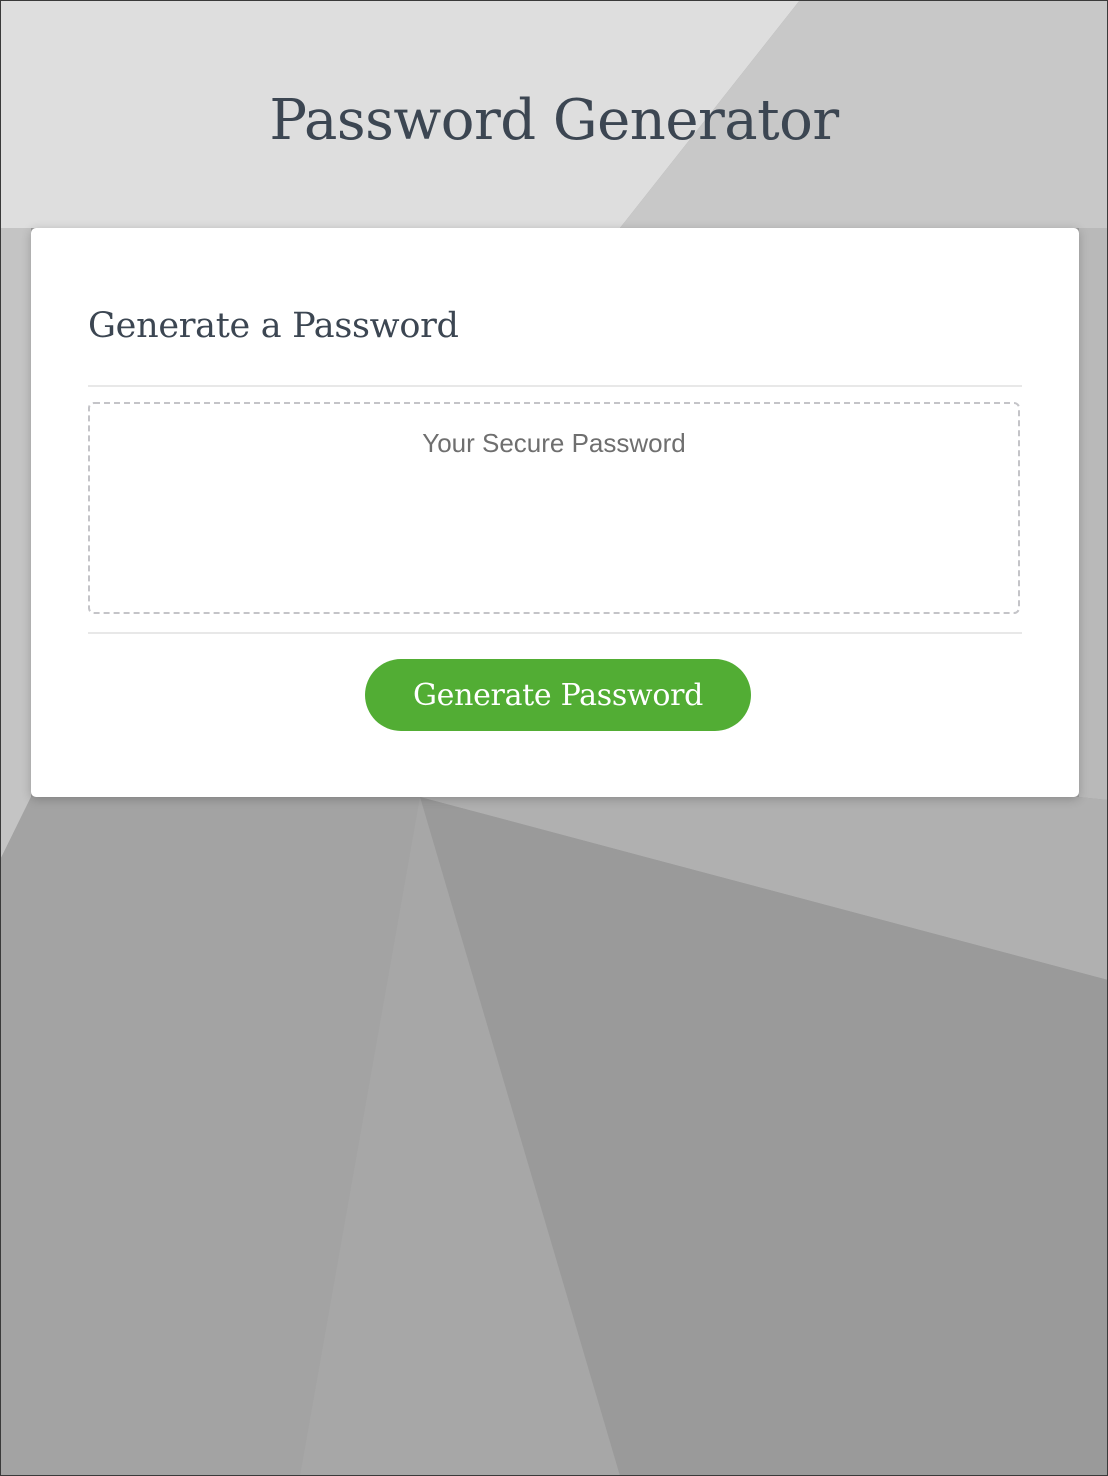 The width and height of the screenshot is (1108, 1476). I want to click on password-output-field, so click(554, 508).